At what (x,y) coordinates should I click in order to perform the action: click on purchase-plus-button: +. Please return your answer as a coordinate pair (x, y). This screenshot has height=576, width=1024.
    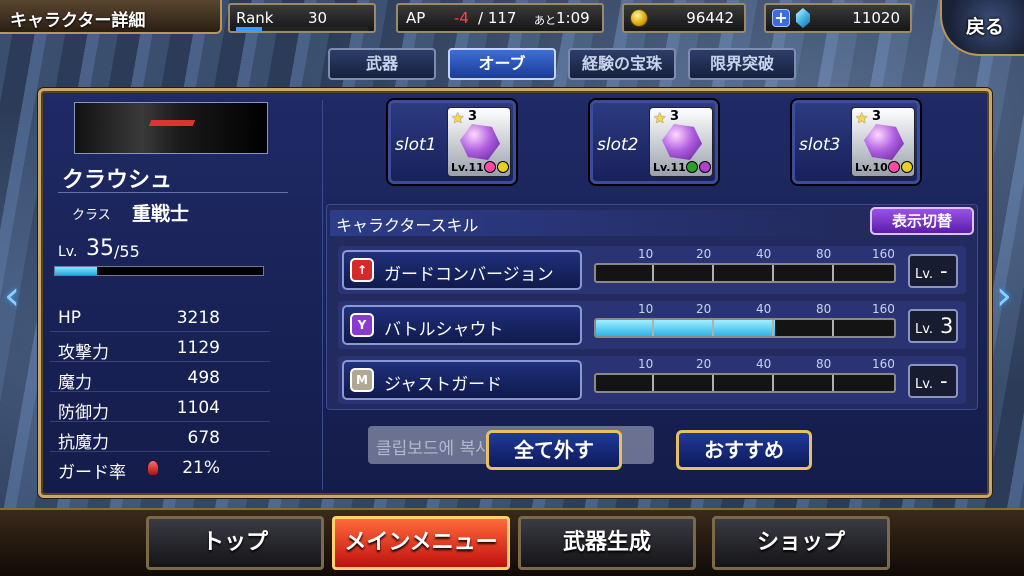
    Looking at the image, I should click on (781, 18).